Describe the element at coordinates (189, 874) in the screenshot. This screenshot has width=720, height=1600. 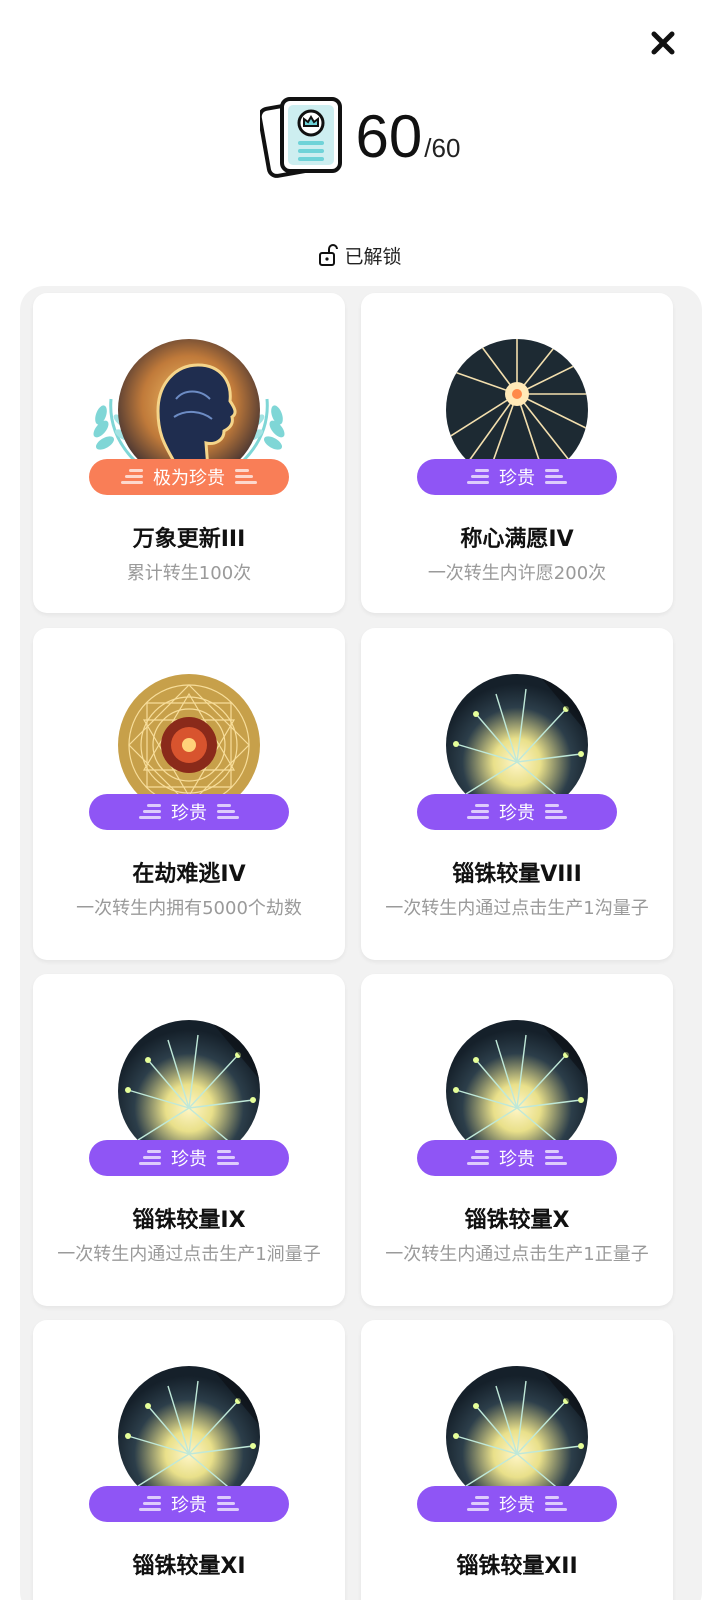
I see `achievement-name: 在劫难逃IV` at that location.